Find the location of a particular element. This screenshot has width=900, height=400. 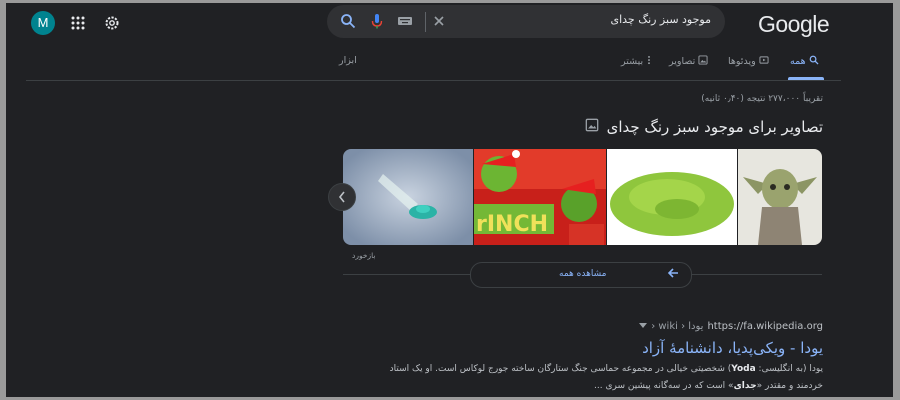

result-cite-path: › wiki › یودا is located at coordinates (677, 326).